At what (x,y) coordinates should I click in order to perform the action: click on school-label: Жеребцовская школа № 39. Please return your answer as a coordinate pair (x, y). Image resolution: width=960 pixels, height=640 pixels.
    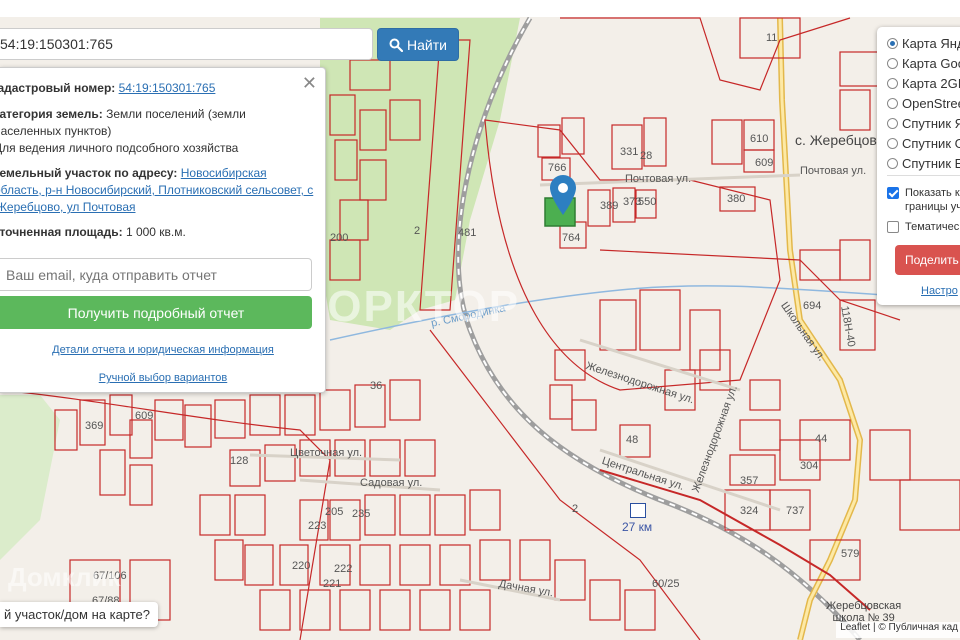
    Looking at the image, I should click on (863, 612).